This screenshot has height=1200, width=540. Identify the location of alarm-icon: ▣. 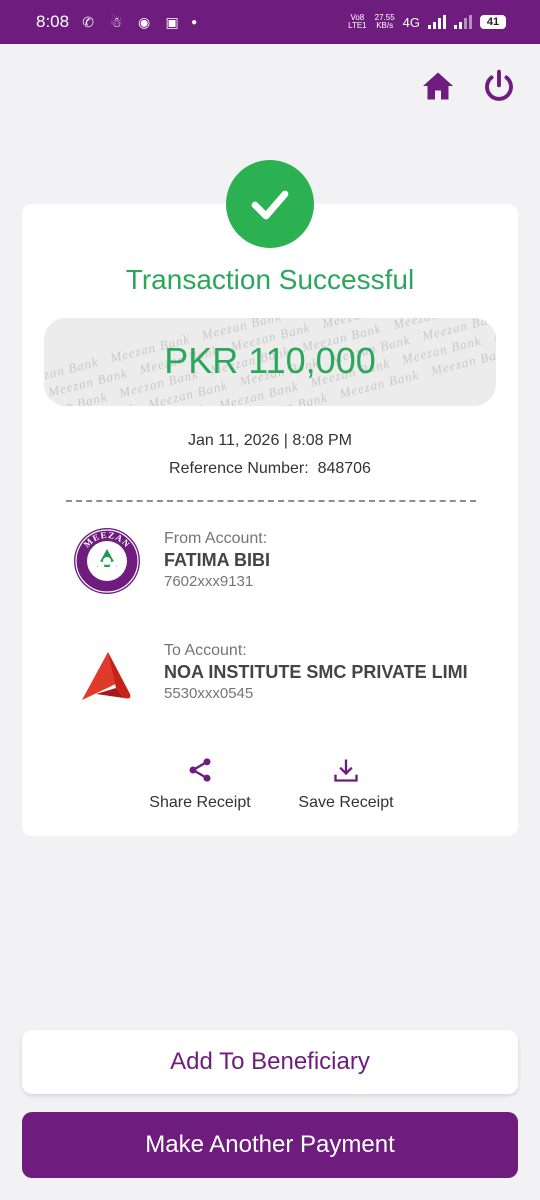
(172, 21).